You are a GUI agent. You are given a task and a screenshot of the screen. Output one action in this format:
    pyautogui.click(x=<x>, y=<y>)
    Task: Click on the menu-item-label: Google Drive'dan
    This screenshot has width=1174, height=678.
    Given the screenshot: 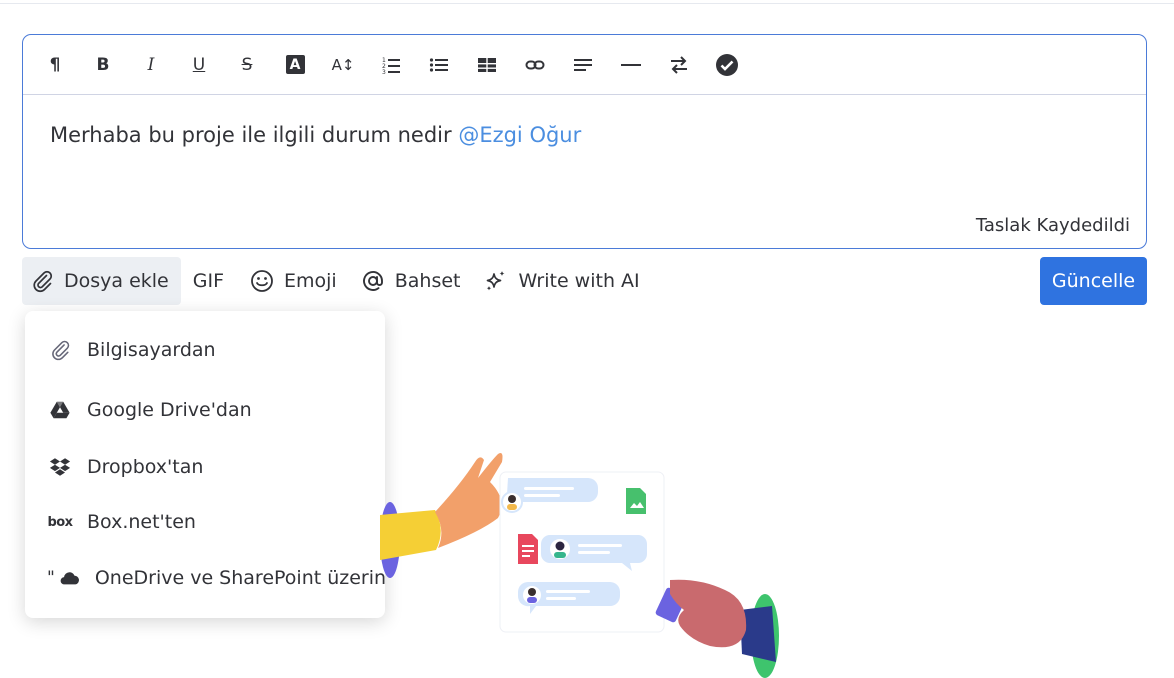 What is the action you would take?
    pyautogui.click(x=169, y=410)
    